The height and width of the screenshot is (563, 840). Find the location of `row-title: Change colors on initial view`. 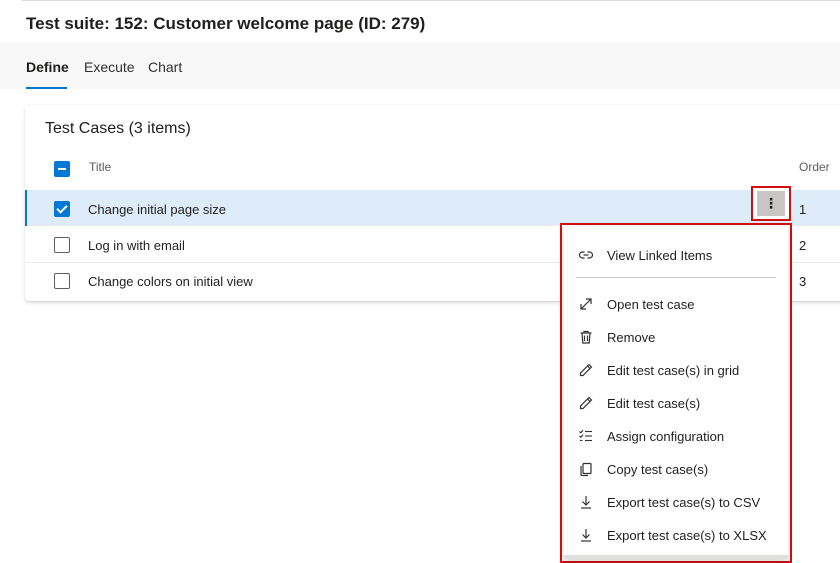

row-title: Change colors on initial view is located at coordinates (170, 281).